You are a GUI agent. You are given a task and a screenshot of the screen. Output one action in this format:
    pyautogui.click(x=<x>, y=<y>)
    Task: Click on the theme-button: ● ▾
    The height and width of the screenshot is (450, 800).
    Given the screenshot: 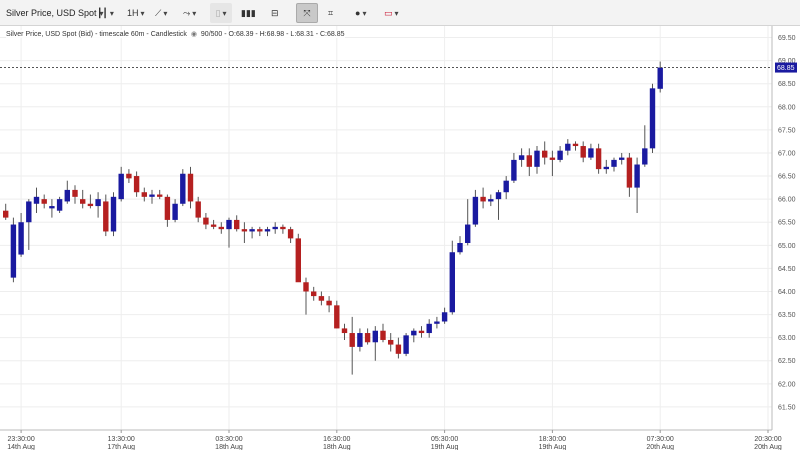 What is the action you would take?
    pyautogui.click(x=360, y=13)
    